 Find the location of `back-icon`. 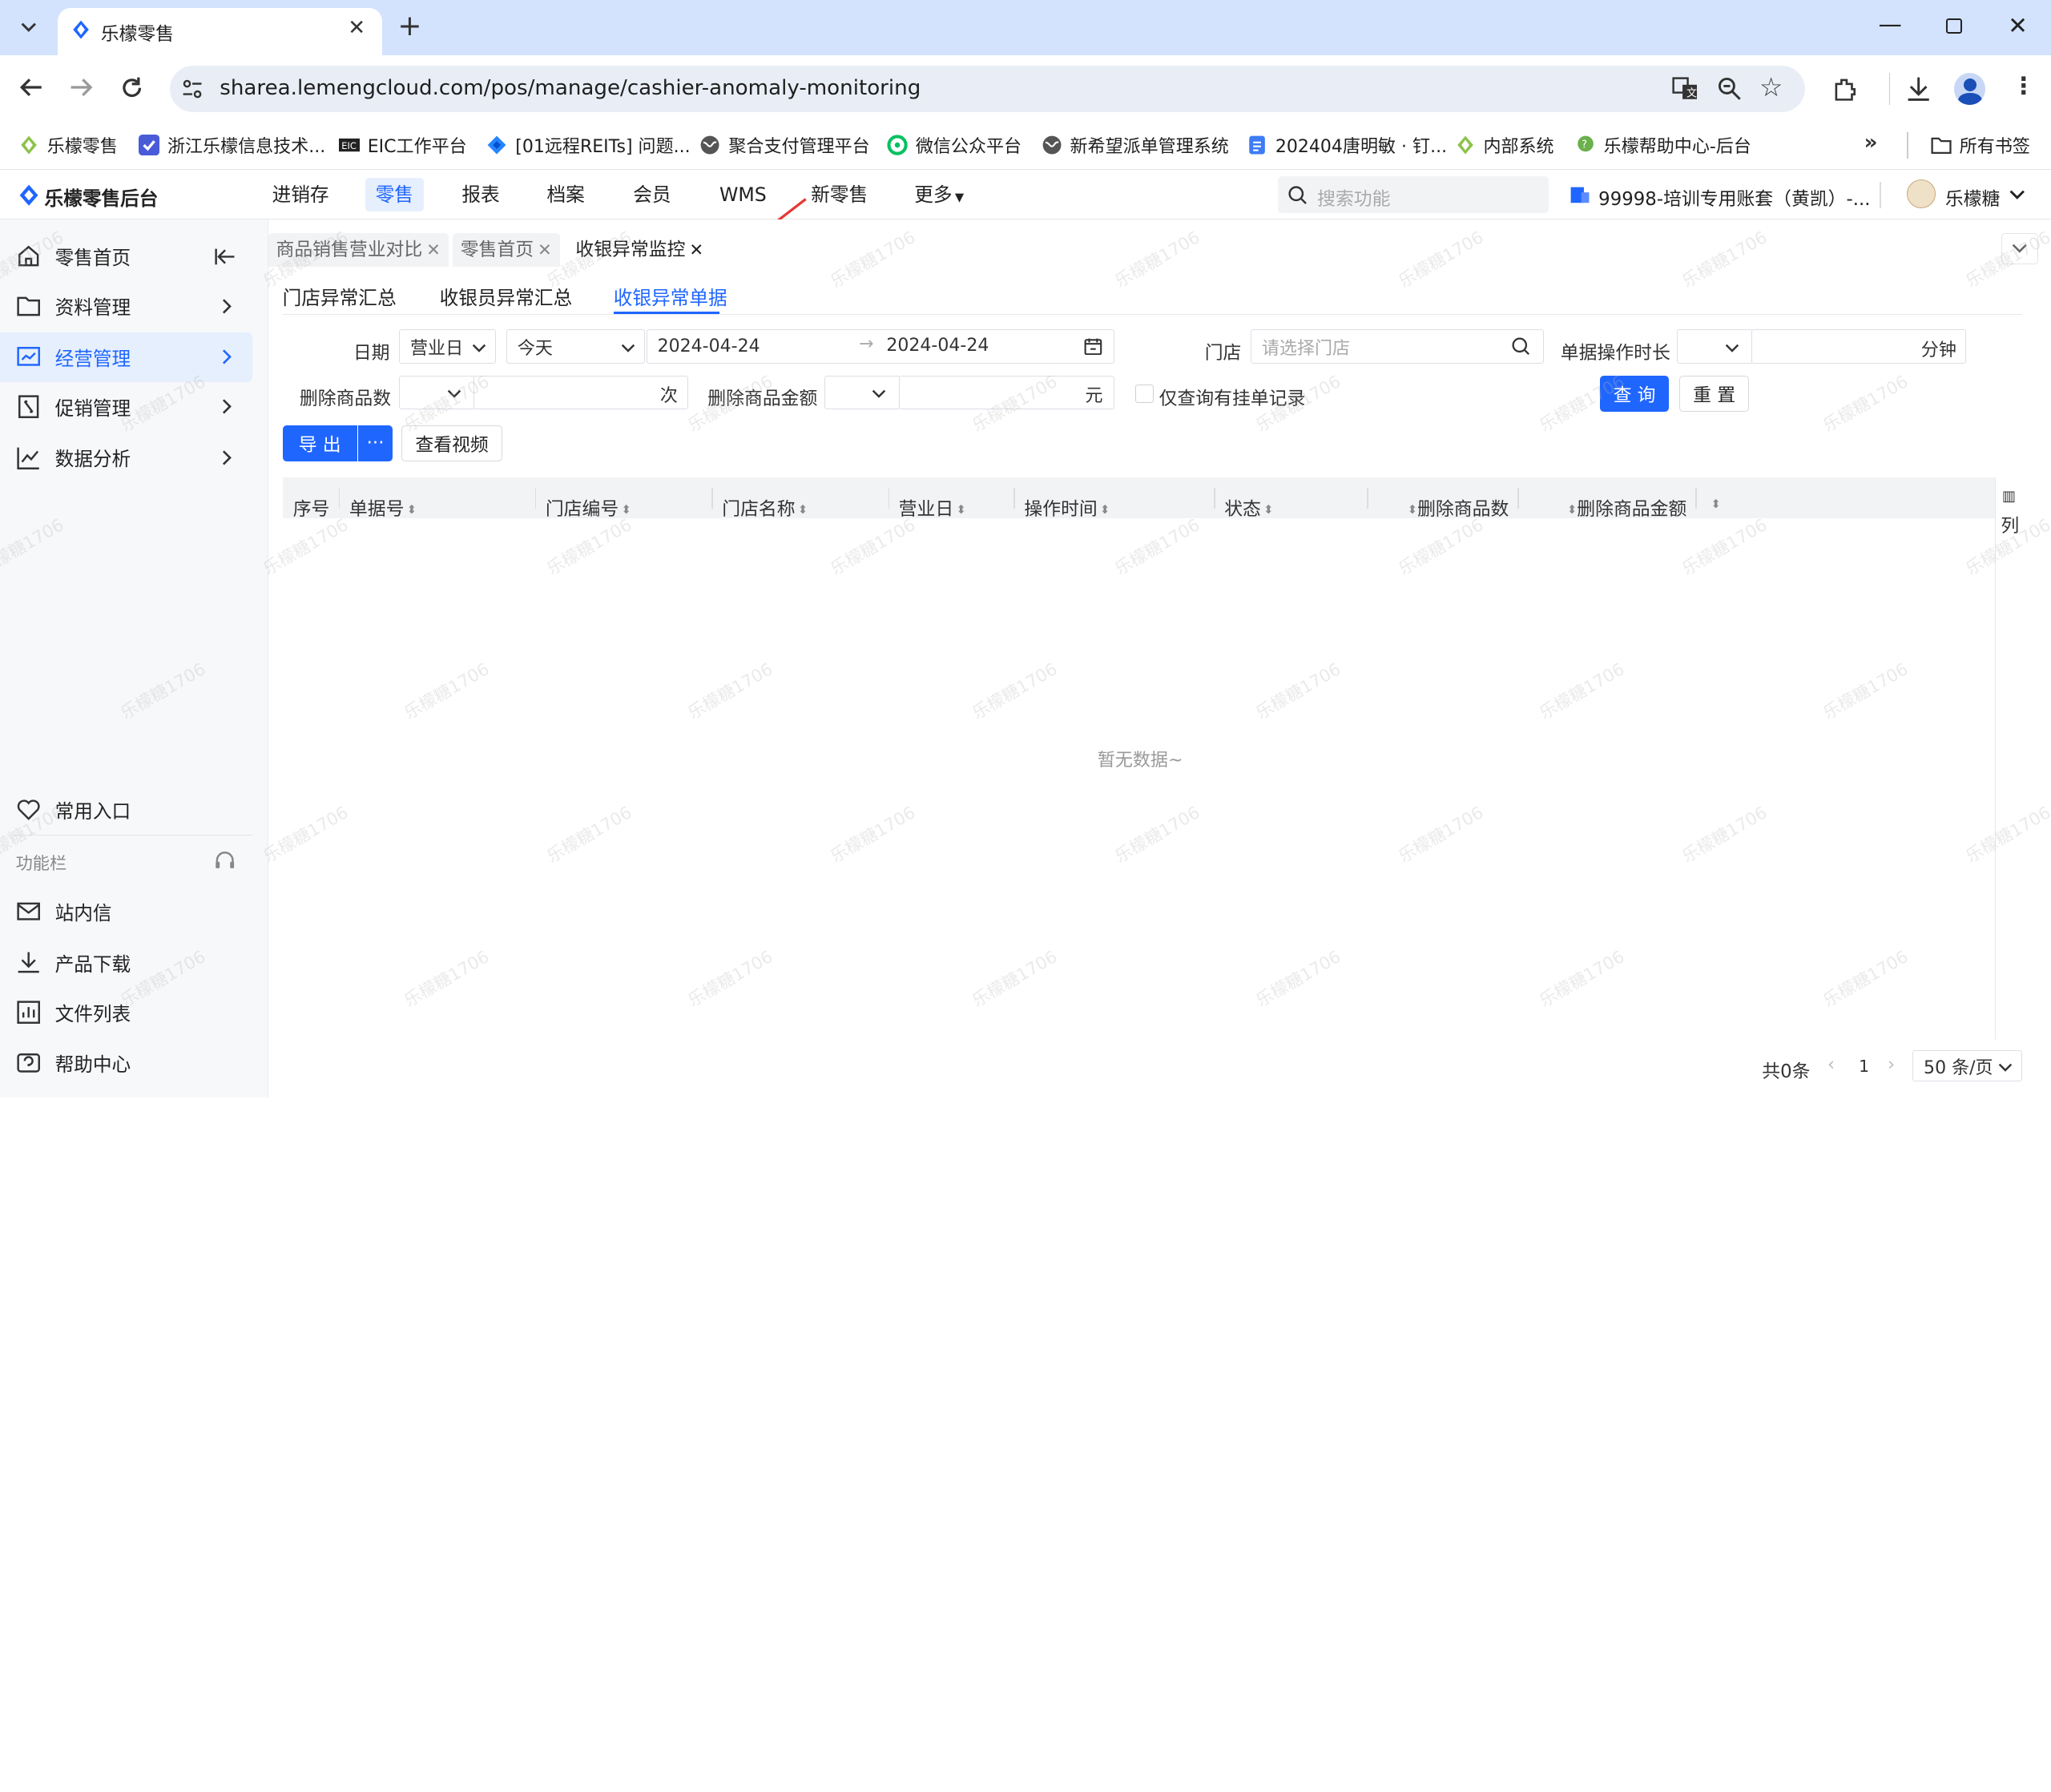

back-icon is located at coordinates (30, 87).